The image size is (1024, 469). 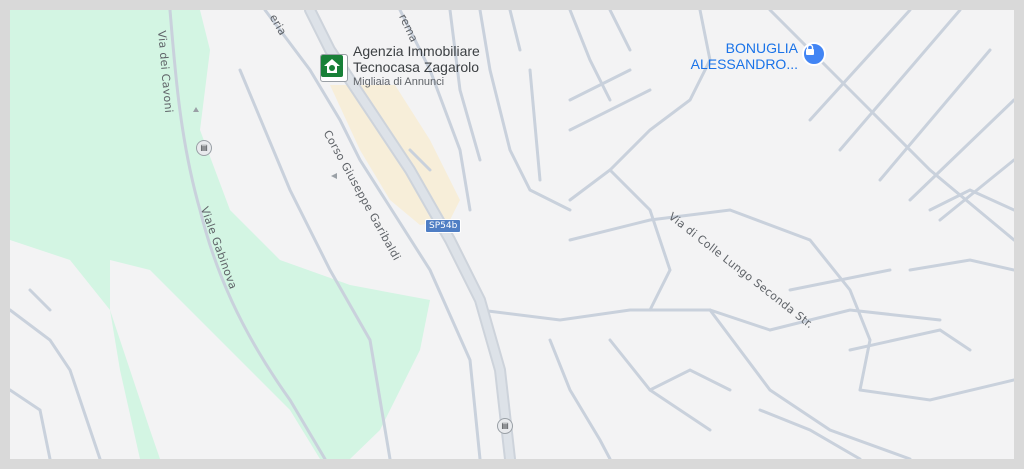 I want to click on agency-subtitle: Migliaia di Annunci, so click(x=399, y=82).